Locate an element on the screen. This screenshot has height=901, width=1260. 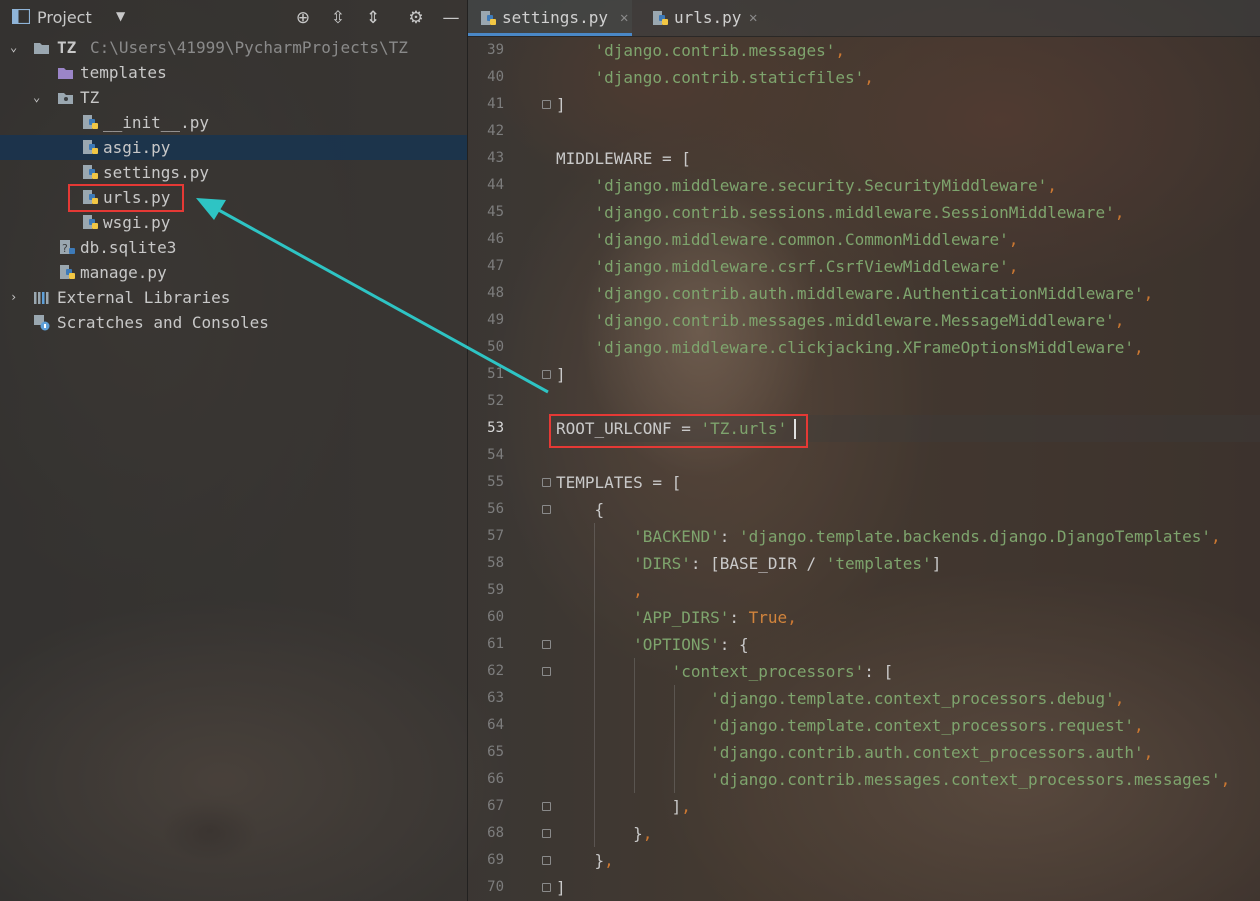
tree-item-label: TZ is located at coordinates (90, 97).